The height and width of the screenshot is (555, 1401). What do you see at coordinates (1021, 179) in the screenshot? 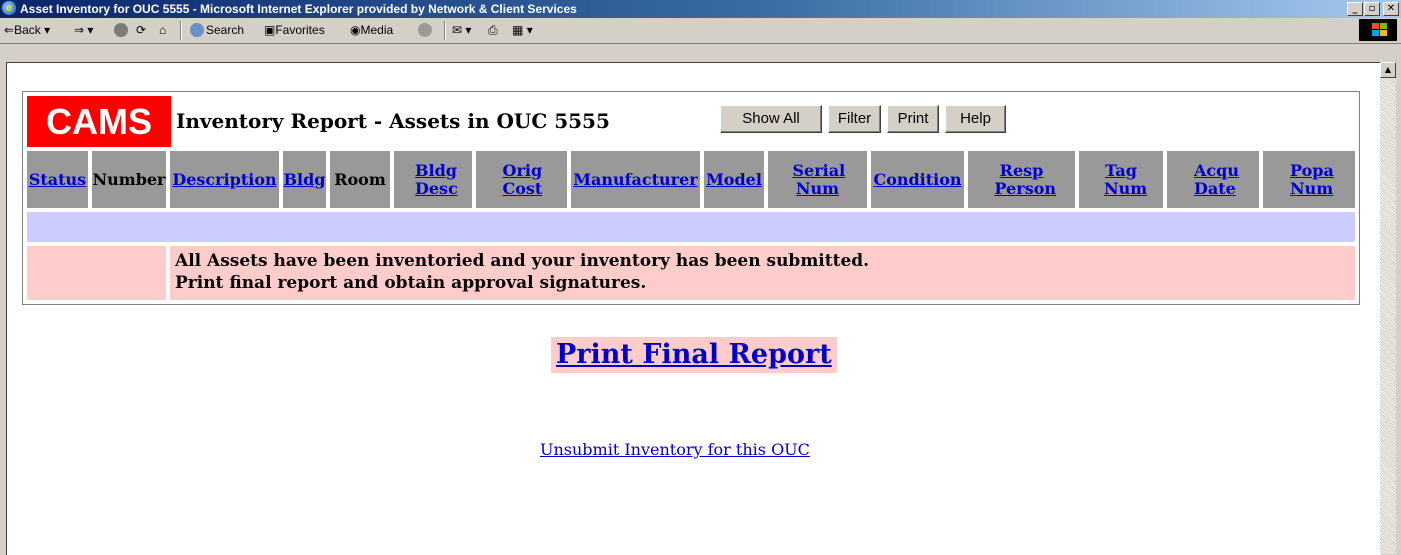
I see `column-header-resp-person: Resp Person` at bounding box center [1021, 179].